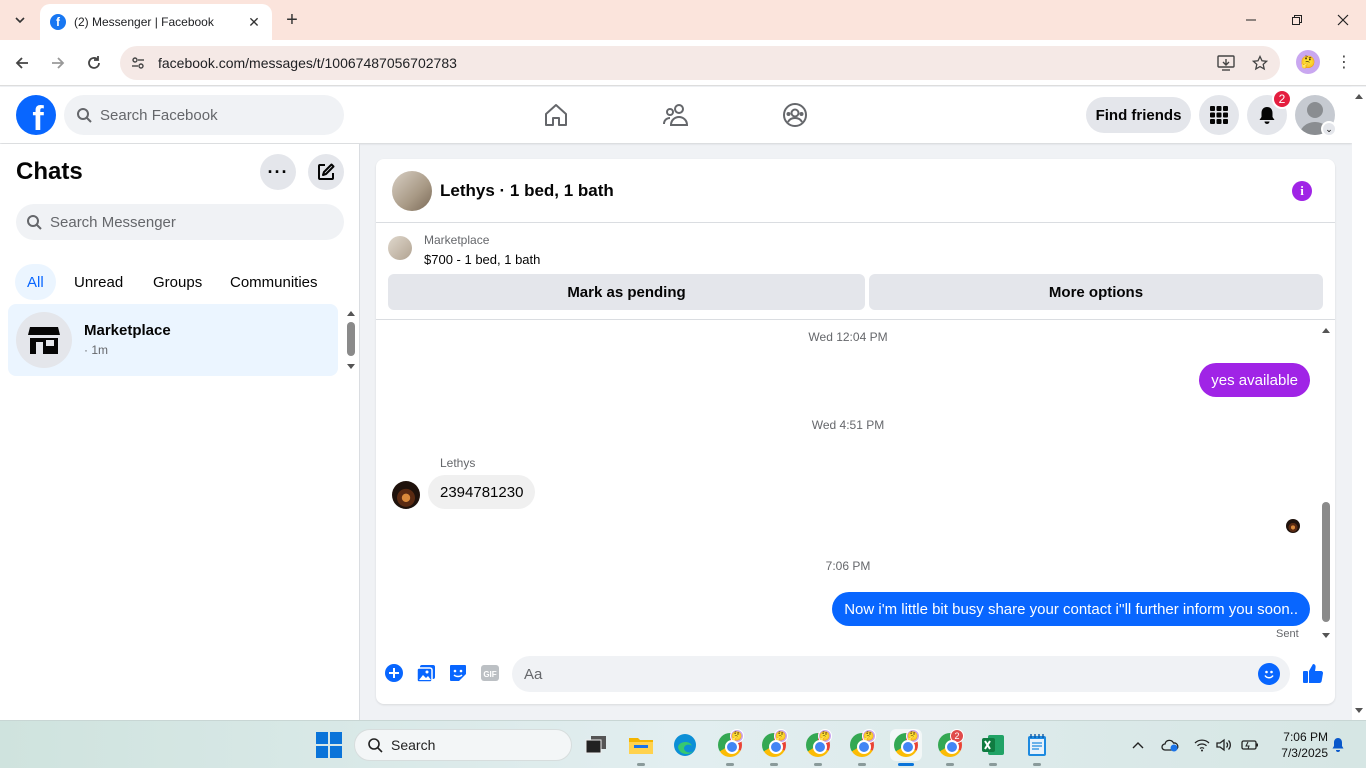 Image resolution: width=1366 pixels, height=768 pixels. I want to click on nav-groups, so click(795, 115).